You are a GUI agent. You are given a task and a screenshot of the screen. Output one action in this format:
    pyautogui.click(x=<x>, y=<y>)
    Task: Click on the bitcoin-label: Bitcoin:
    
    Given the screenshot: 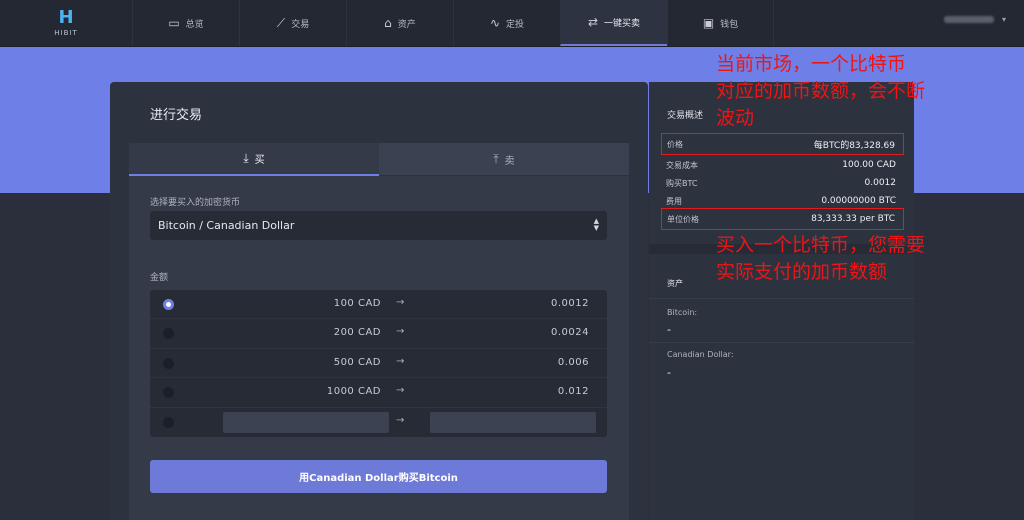 What is the action you would take?
    pyautogui.click(x=682, y=312)
    